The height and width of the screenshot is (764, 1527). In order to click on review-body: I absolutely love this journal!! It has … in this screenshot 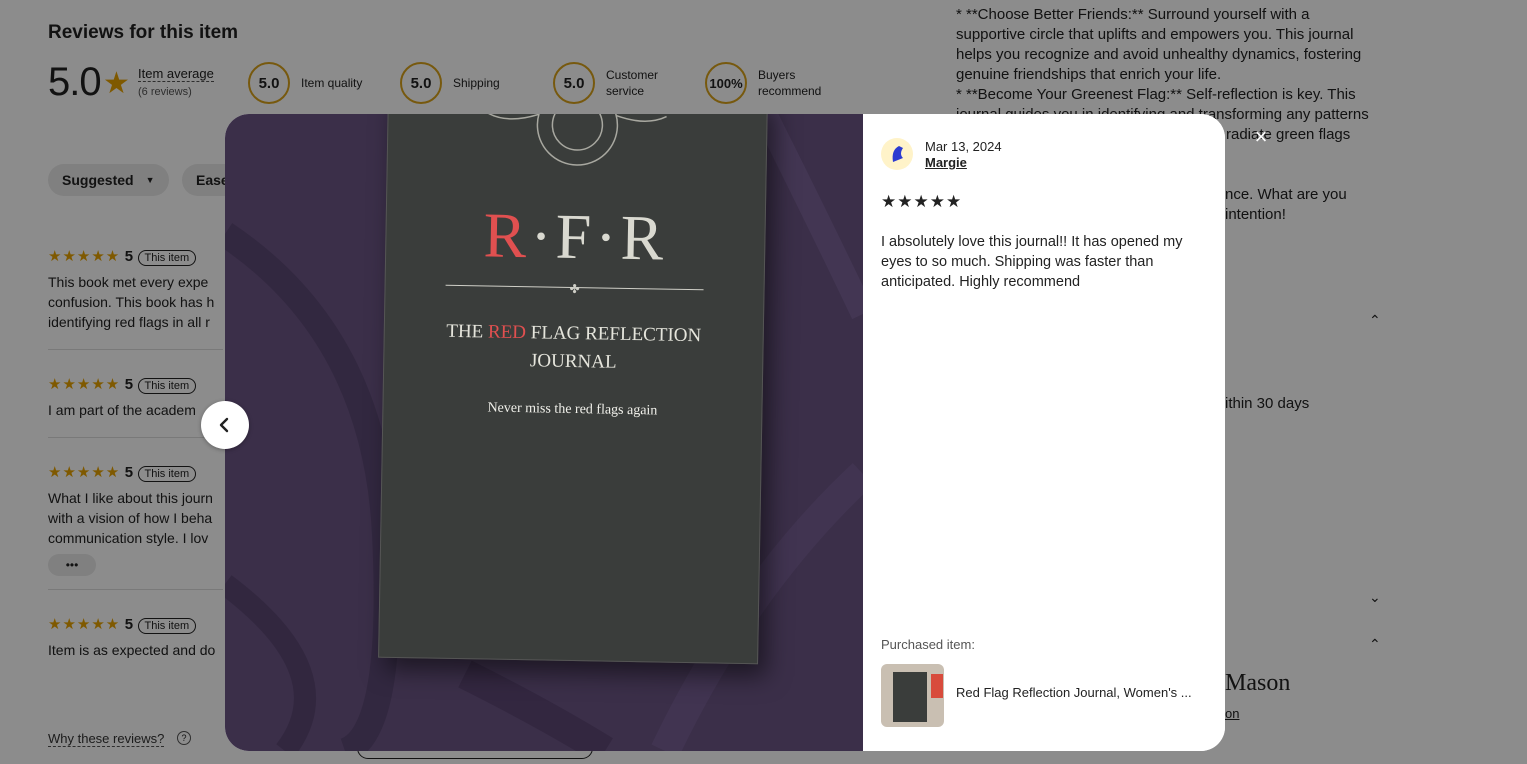, I will do `click(1032, 262)`.